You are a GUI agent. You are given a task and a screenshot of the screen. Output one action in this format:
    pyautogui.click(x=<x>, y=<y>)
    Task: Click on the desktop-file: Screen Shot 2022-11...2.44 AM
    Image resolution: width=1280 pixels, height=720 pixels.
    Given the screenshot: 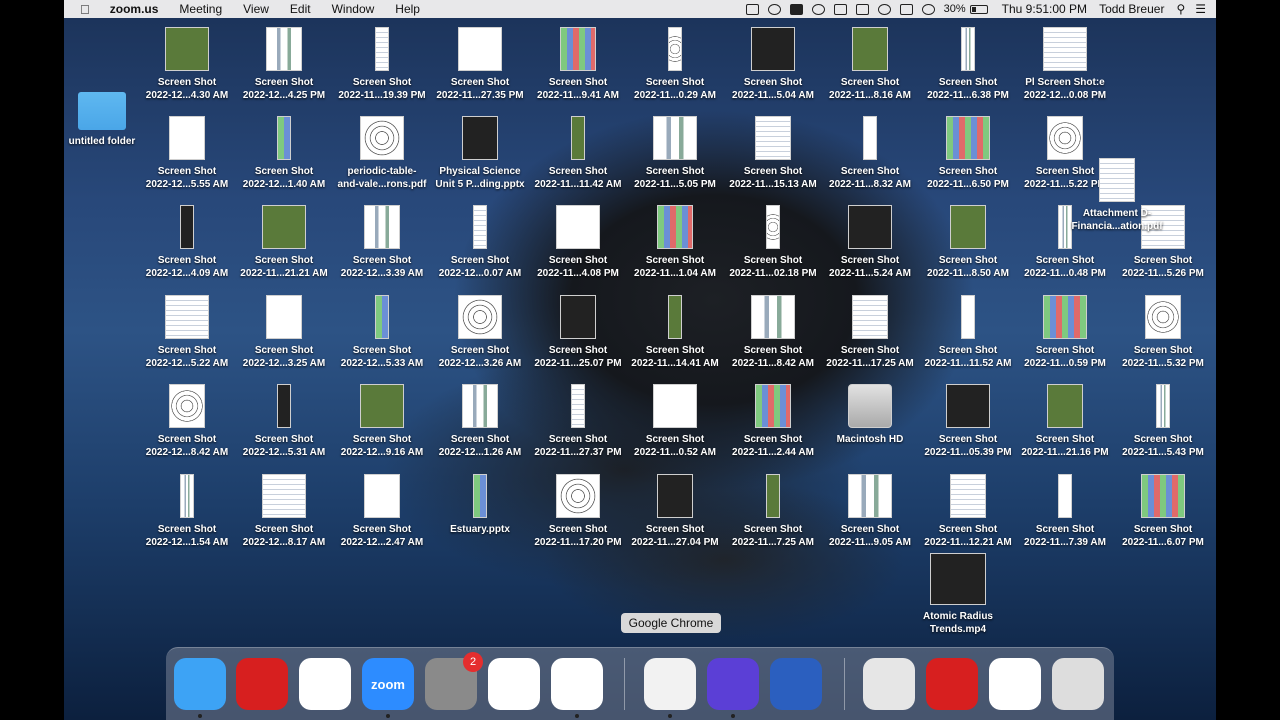 What is the action you would take?
    pyautogui.click(x=773, y=421)
    